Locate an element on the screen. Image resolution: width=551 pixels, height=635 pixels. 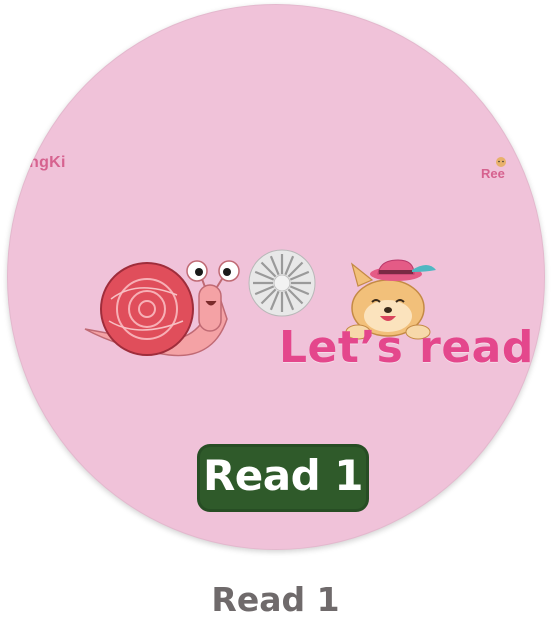
watermark-right-logo: Ree is located at coordinates (501, 171).